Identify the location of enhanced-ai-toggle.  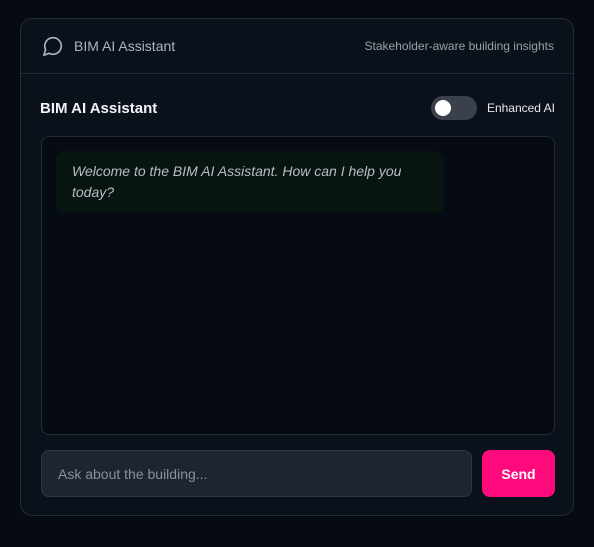
(453, 108).